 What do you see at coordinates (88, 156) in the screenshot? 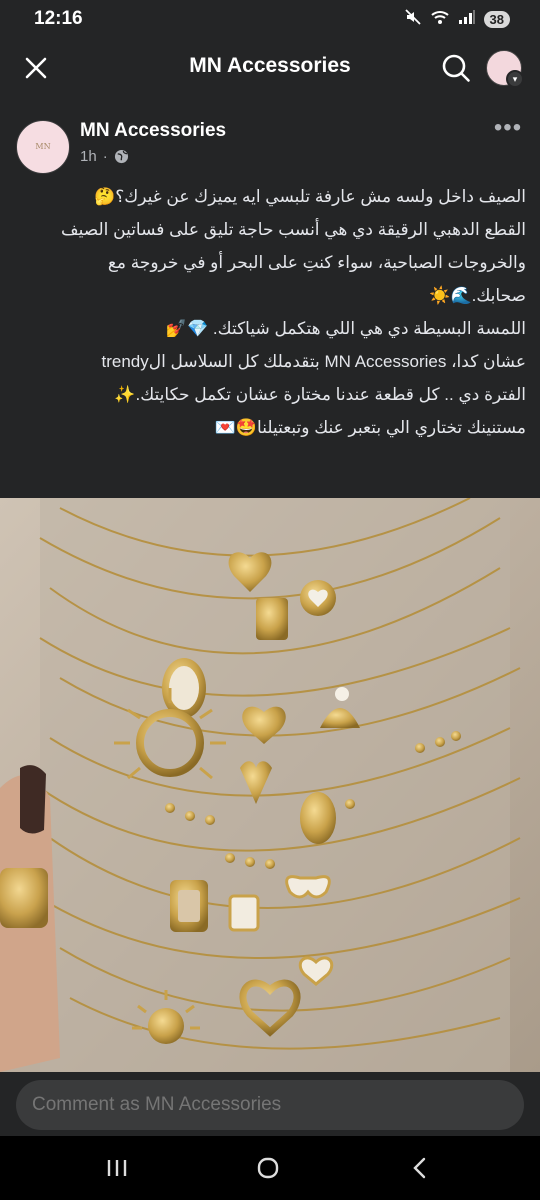
I see `post-time: 1h` at bounding box center [88, 156].